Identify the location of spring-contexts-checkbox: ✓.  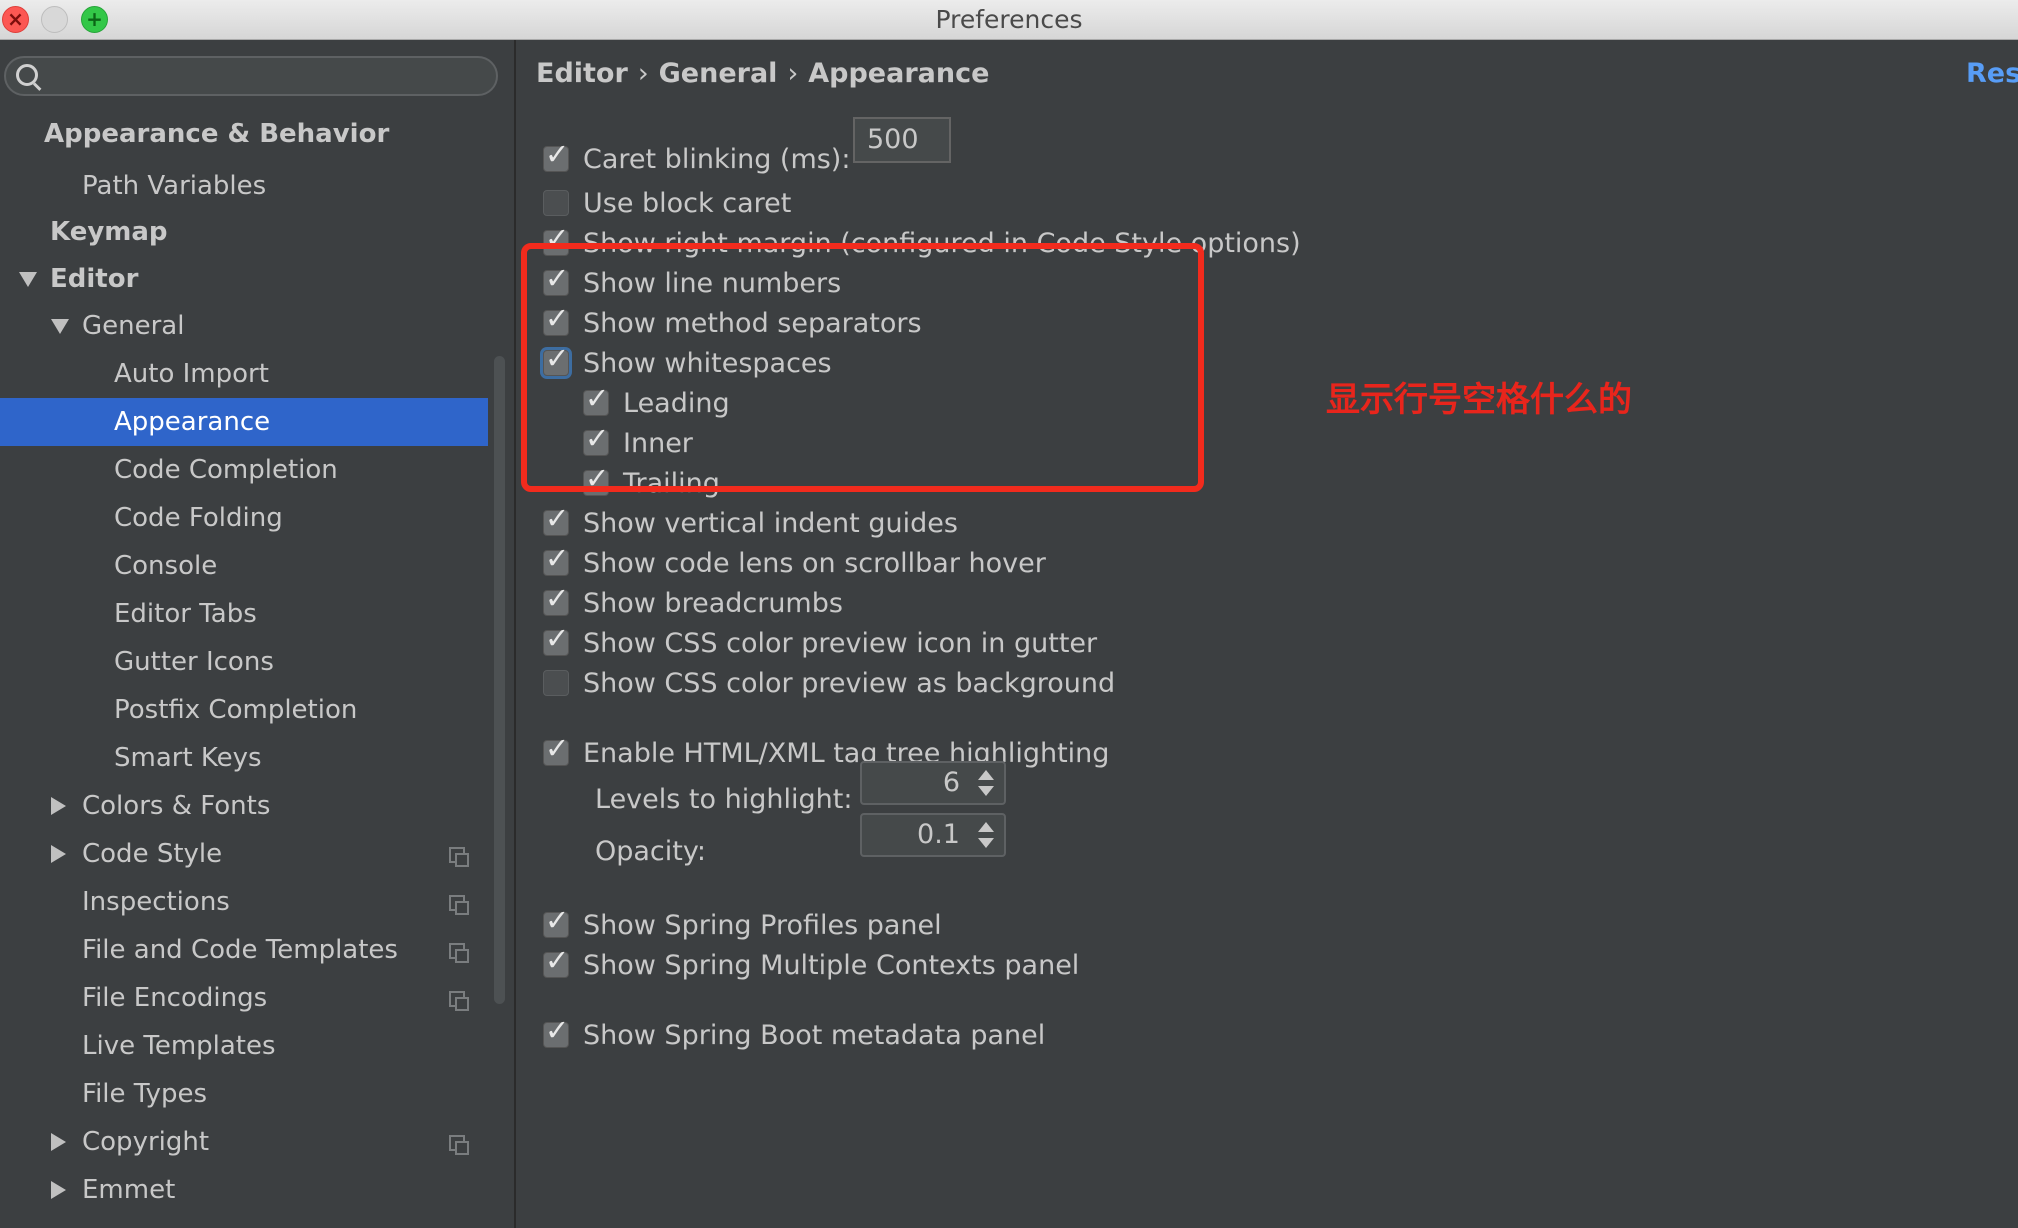
(556, 960).